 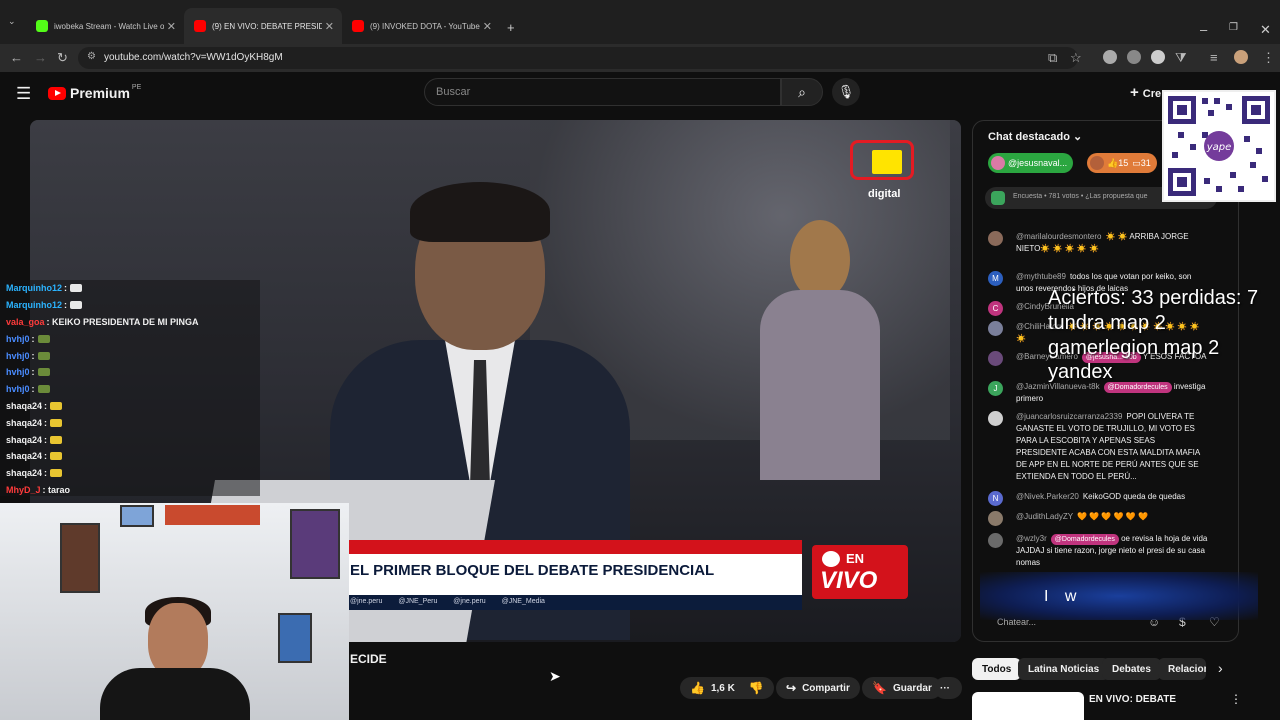 I want to click on profile-avatar, so click(x=1241, y=57).